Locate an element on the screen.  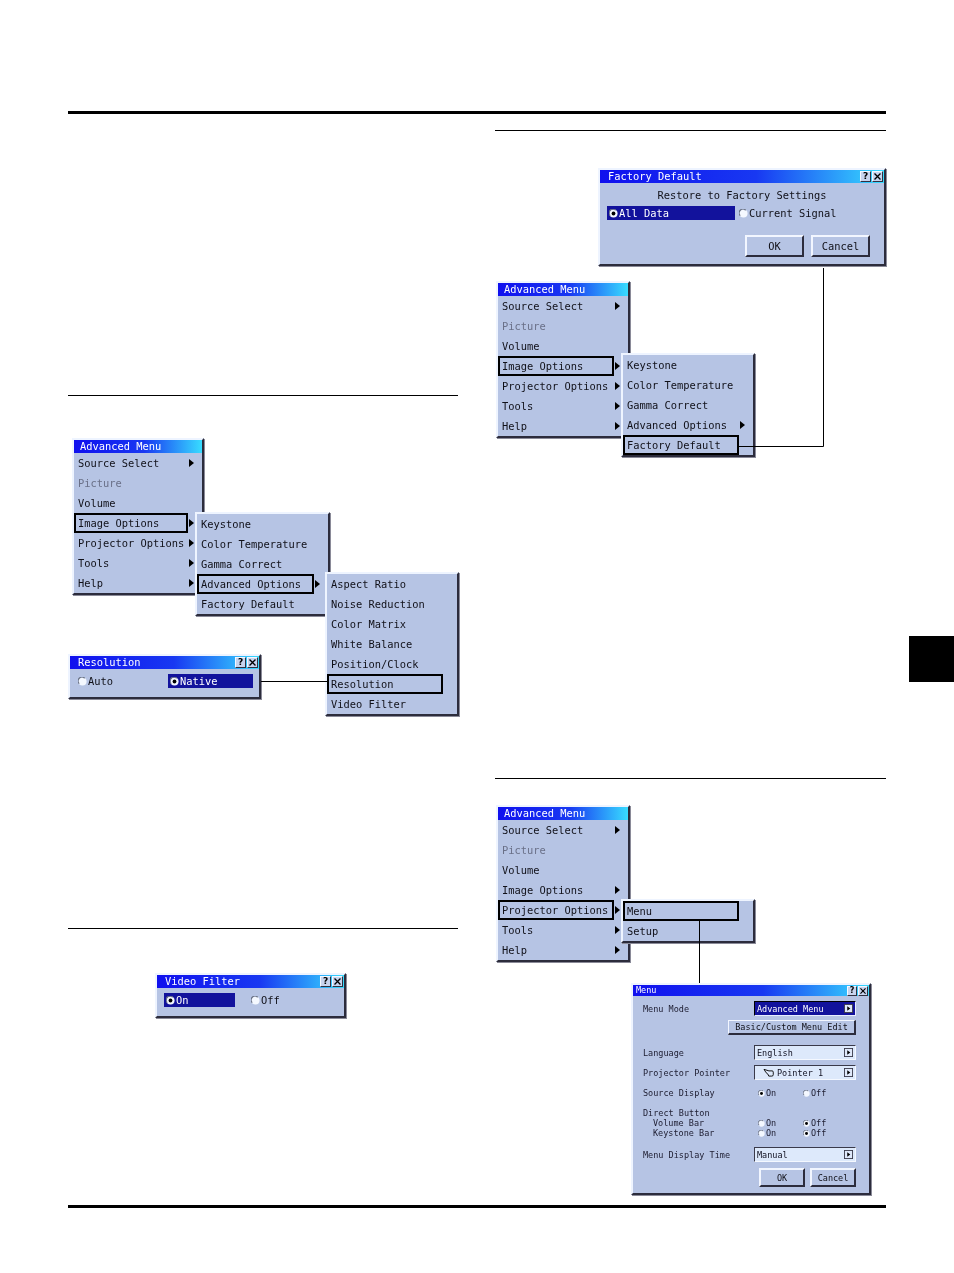
menu-item: Noise Reduction is located at coordinates (385, 604).